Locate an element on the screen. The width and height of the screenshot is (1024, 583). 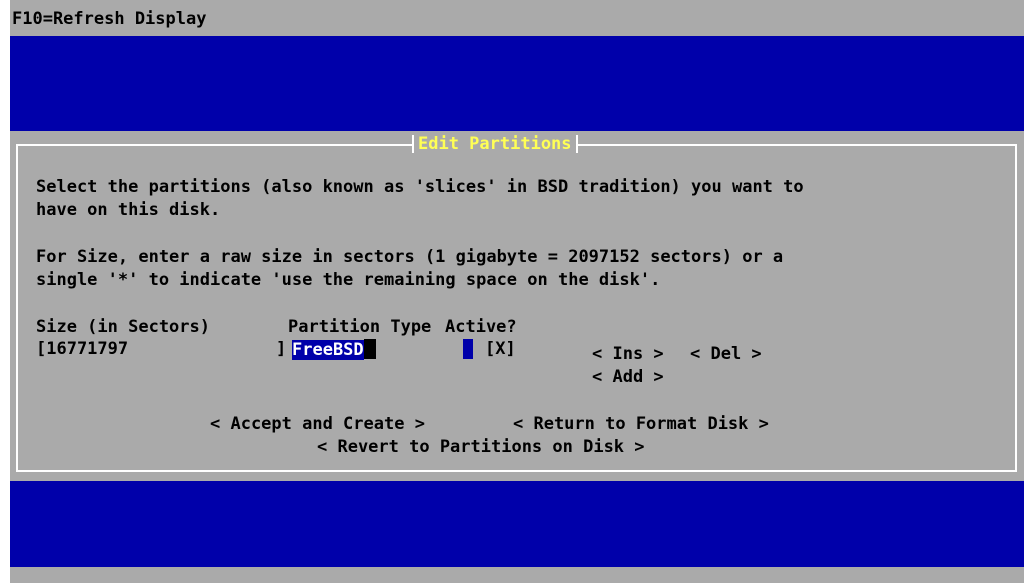
dialog-title: Edit Partitions is located at coordinates (495, 144).